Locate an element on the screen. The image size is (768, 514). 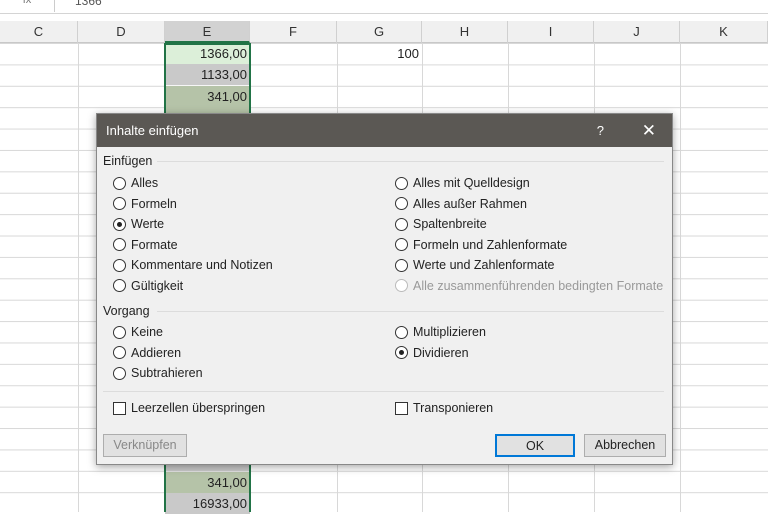
column-header-c: C is located at coordinates (39, 32).